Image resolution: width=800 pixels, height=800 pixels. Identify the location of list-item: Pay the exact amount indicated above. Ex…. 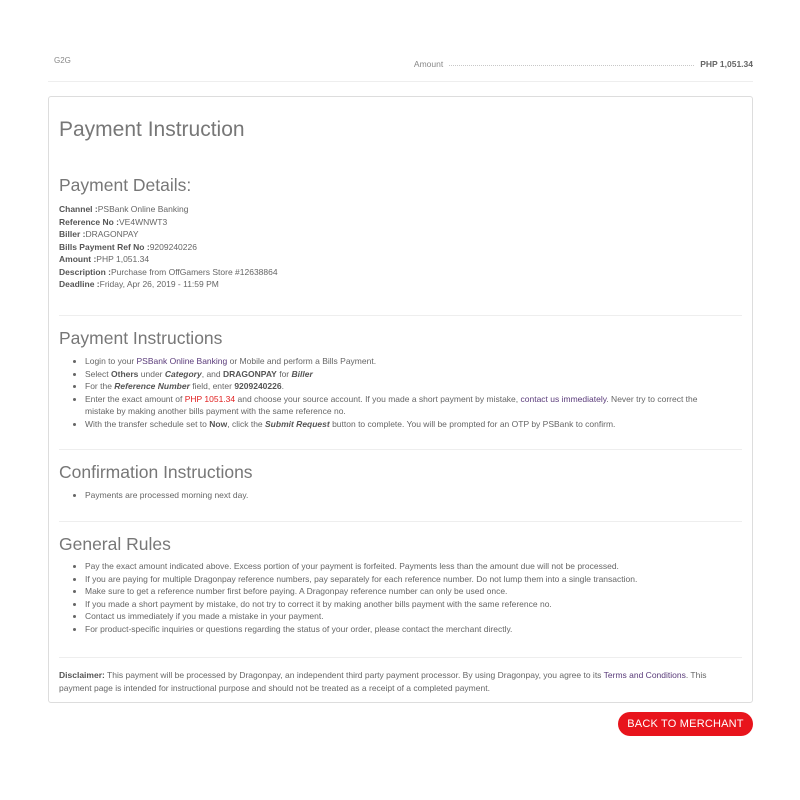
(406, 566).